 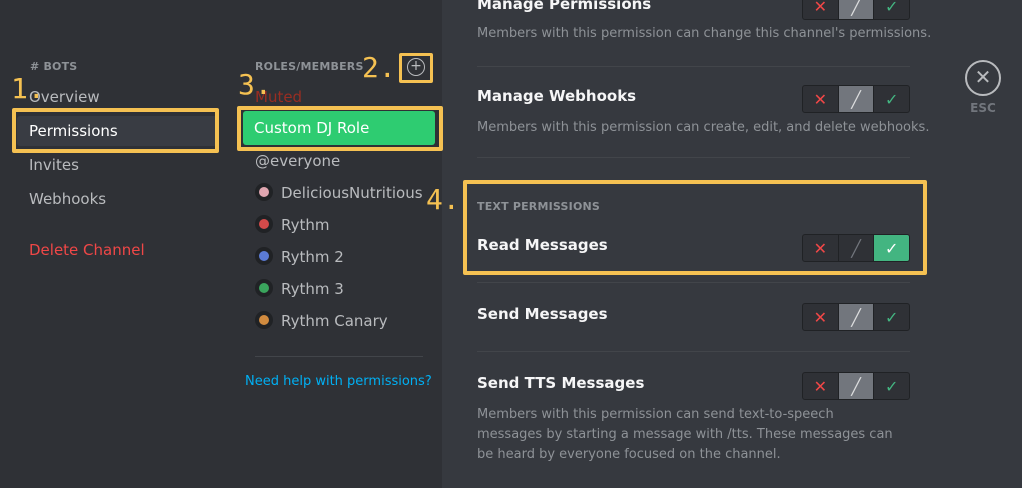 I want to click on roles-divider, so click(x=339, y=356).